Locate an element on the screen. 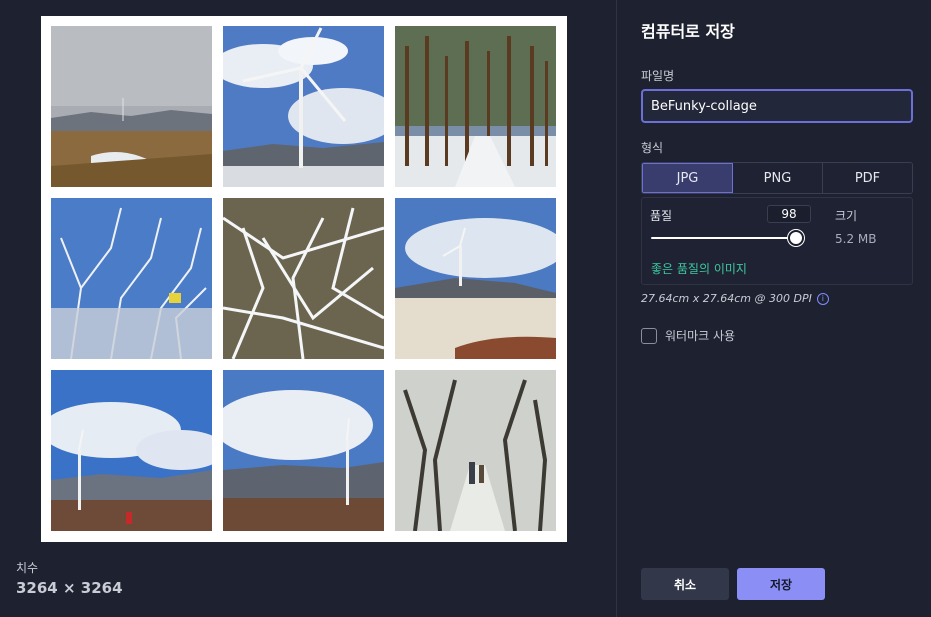 The height and width of the screenshot is (617, 931). quality-label: 품질 is located at coordinates (661, 216).